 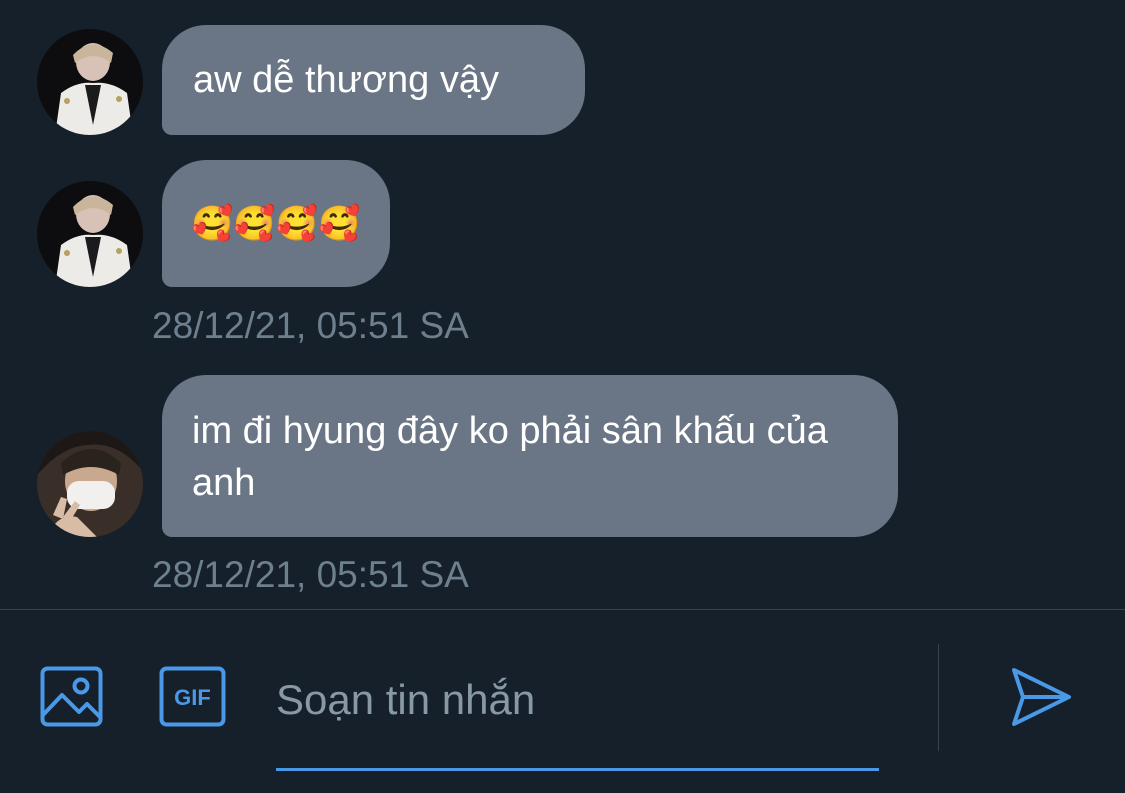 I want to click on message-text: im đi hyung đây ko phải sân khấu của anh, so click(x=510, y=457).